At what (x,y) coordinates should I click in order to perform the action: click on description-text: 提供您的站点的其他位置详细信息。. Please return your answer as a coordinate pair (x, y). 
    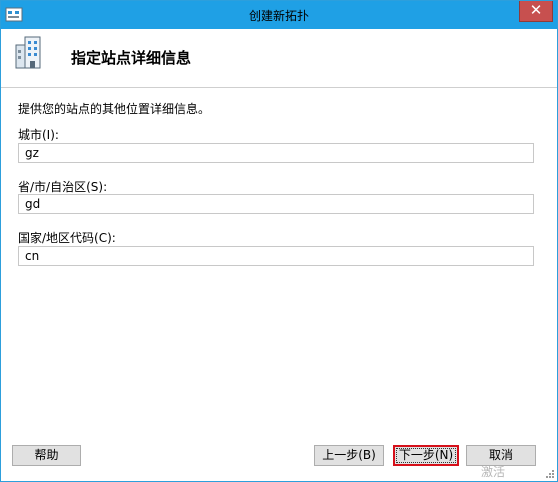
    Looking at the image, I should click on (114, 109).